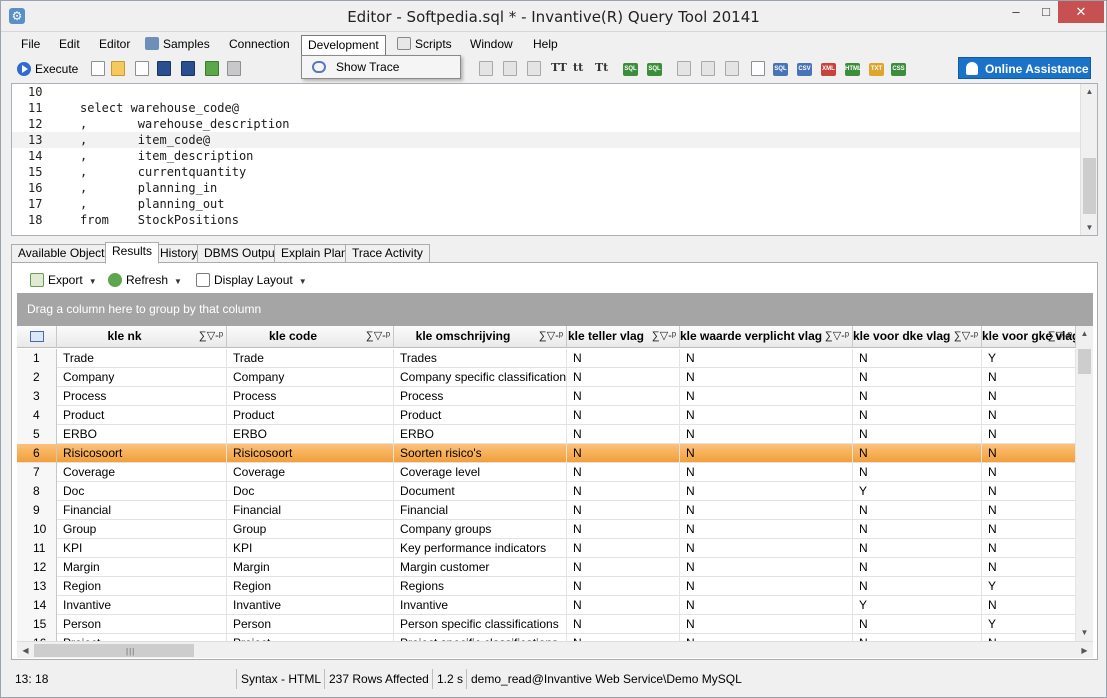  I want to click on table-cell: Key performance indicators, so click(480, 548).